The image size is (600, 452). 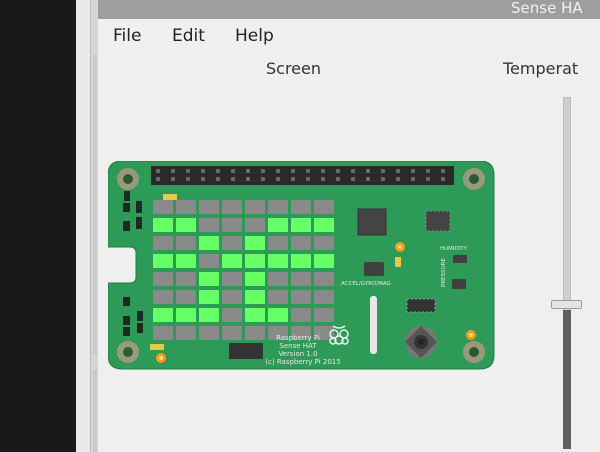 What do you see at coordinates (444, 272) in the screenshot?
I see `pressure-label: PRESSURE` at bounding box center [444, 272].